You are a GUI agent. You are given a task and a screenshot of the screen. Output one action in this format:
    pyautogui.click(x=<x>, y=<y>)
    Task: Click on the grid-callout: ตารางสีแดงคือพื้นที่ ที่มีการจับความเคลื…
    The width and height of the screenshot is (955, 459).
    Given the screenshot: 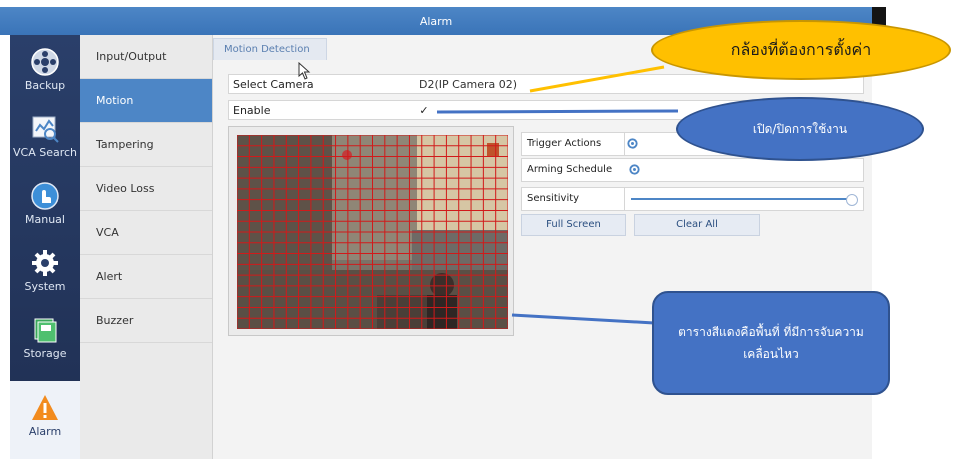 What is the action you would take?
    pyautogui.click(x=771, y=343)
    